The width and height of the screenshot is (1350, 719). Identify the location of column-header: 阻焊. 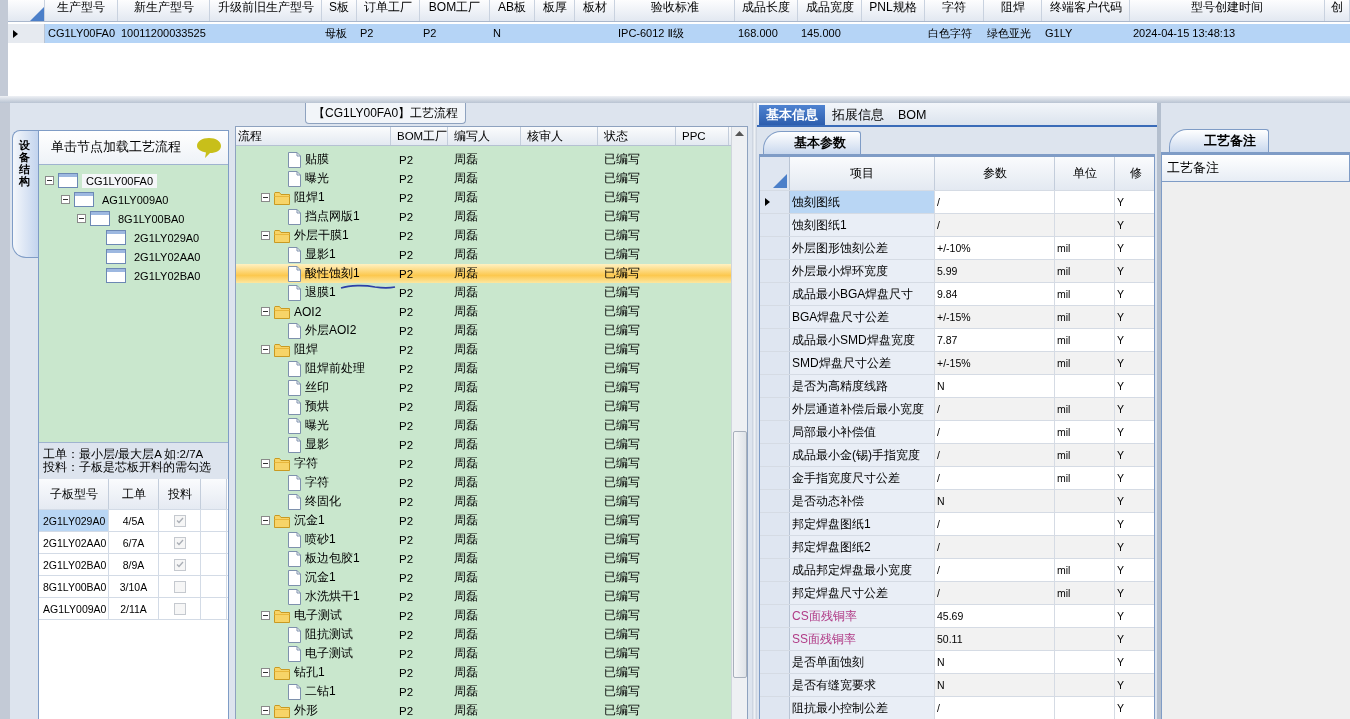
(1013, 10).